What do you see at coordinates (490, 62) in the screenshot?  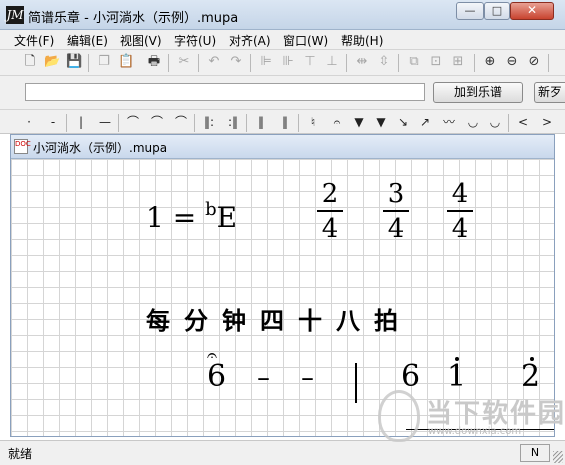 I see `zoom-in-icon: ⊕` at bounding box center [490, 62].